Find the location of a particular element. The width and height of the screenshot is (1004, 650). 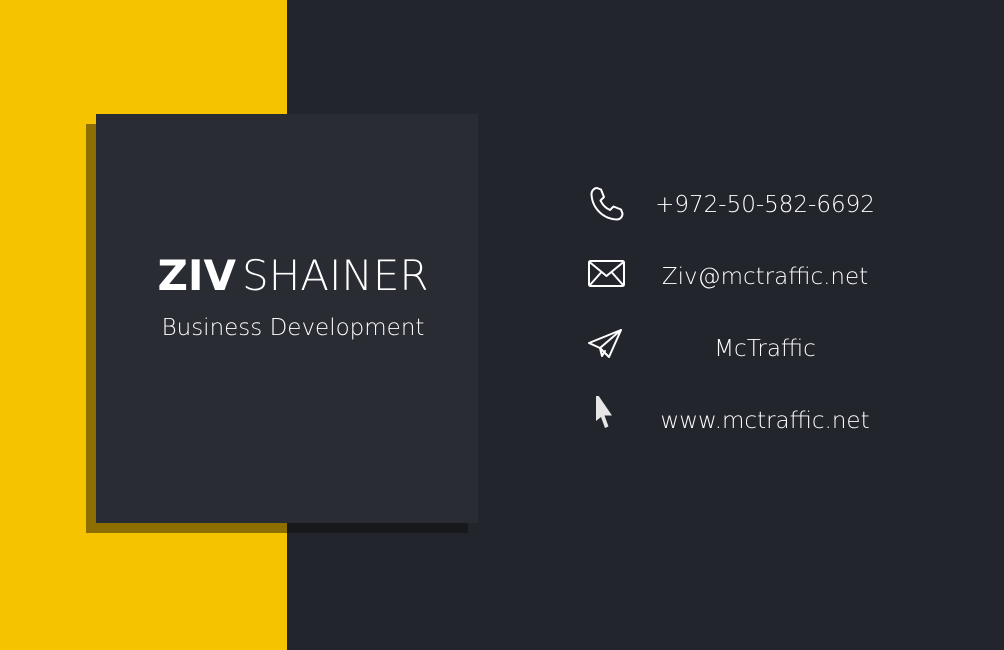

envelope-icon is located at coordinates (605, 277).